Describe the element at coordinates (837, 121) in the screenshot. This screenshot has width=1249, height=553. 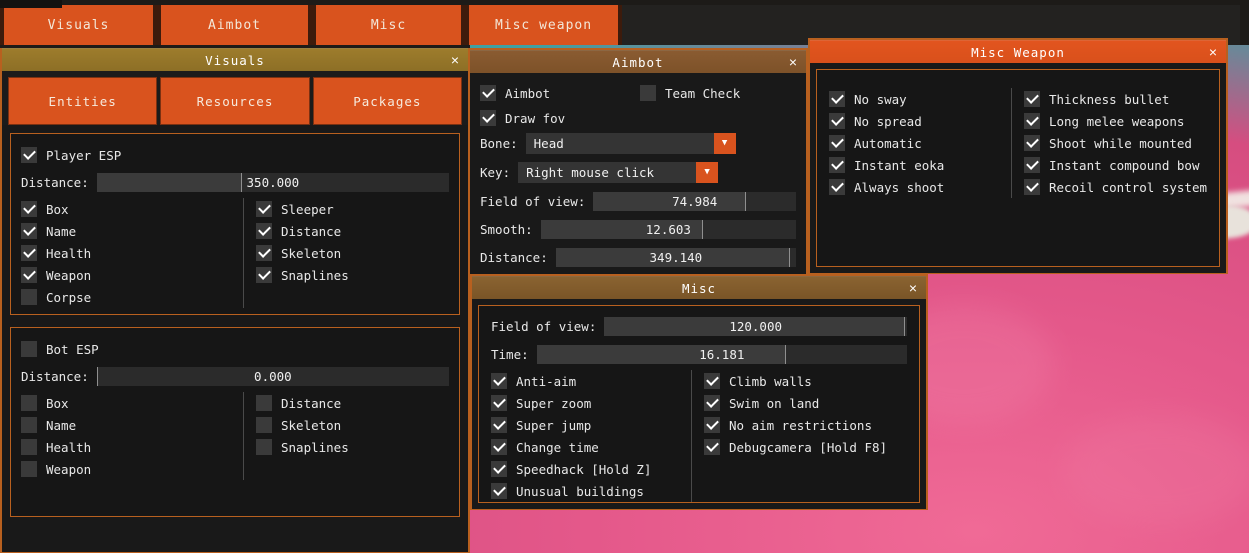
I see `no-spread-checkbox` at that location.